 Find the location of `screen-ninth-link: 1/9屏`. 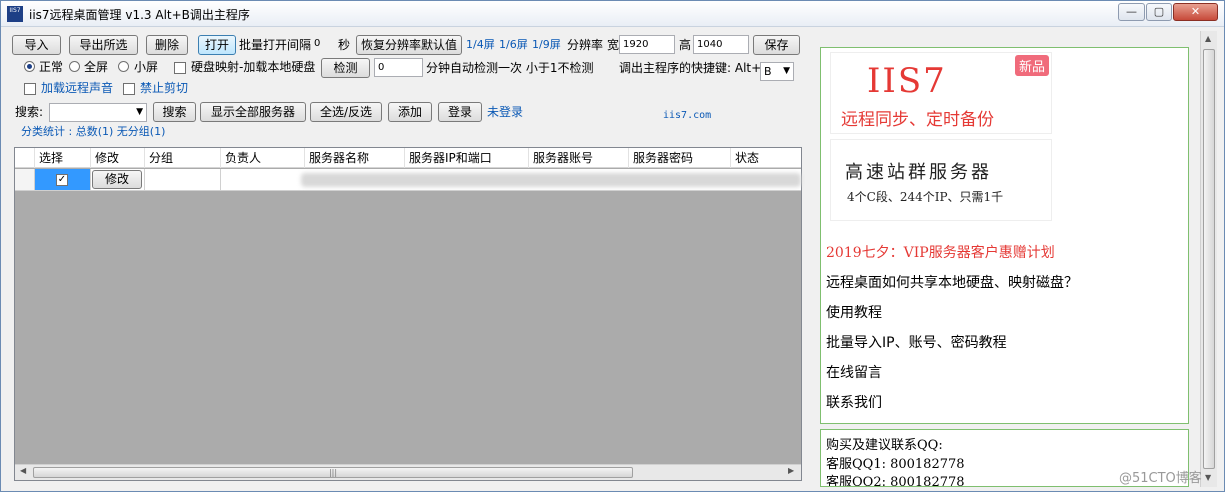

screen-ninth-link: 1/9屏 is located at coordinates (546, 45).